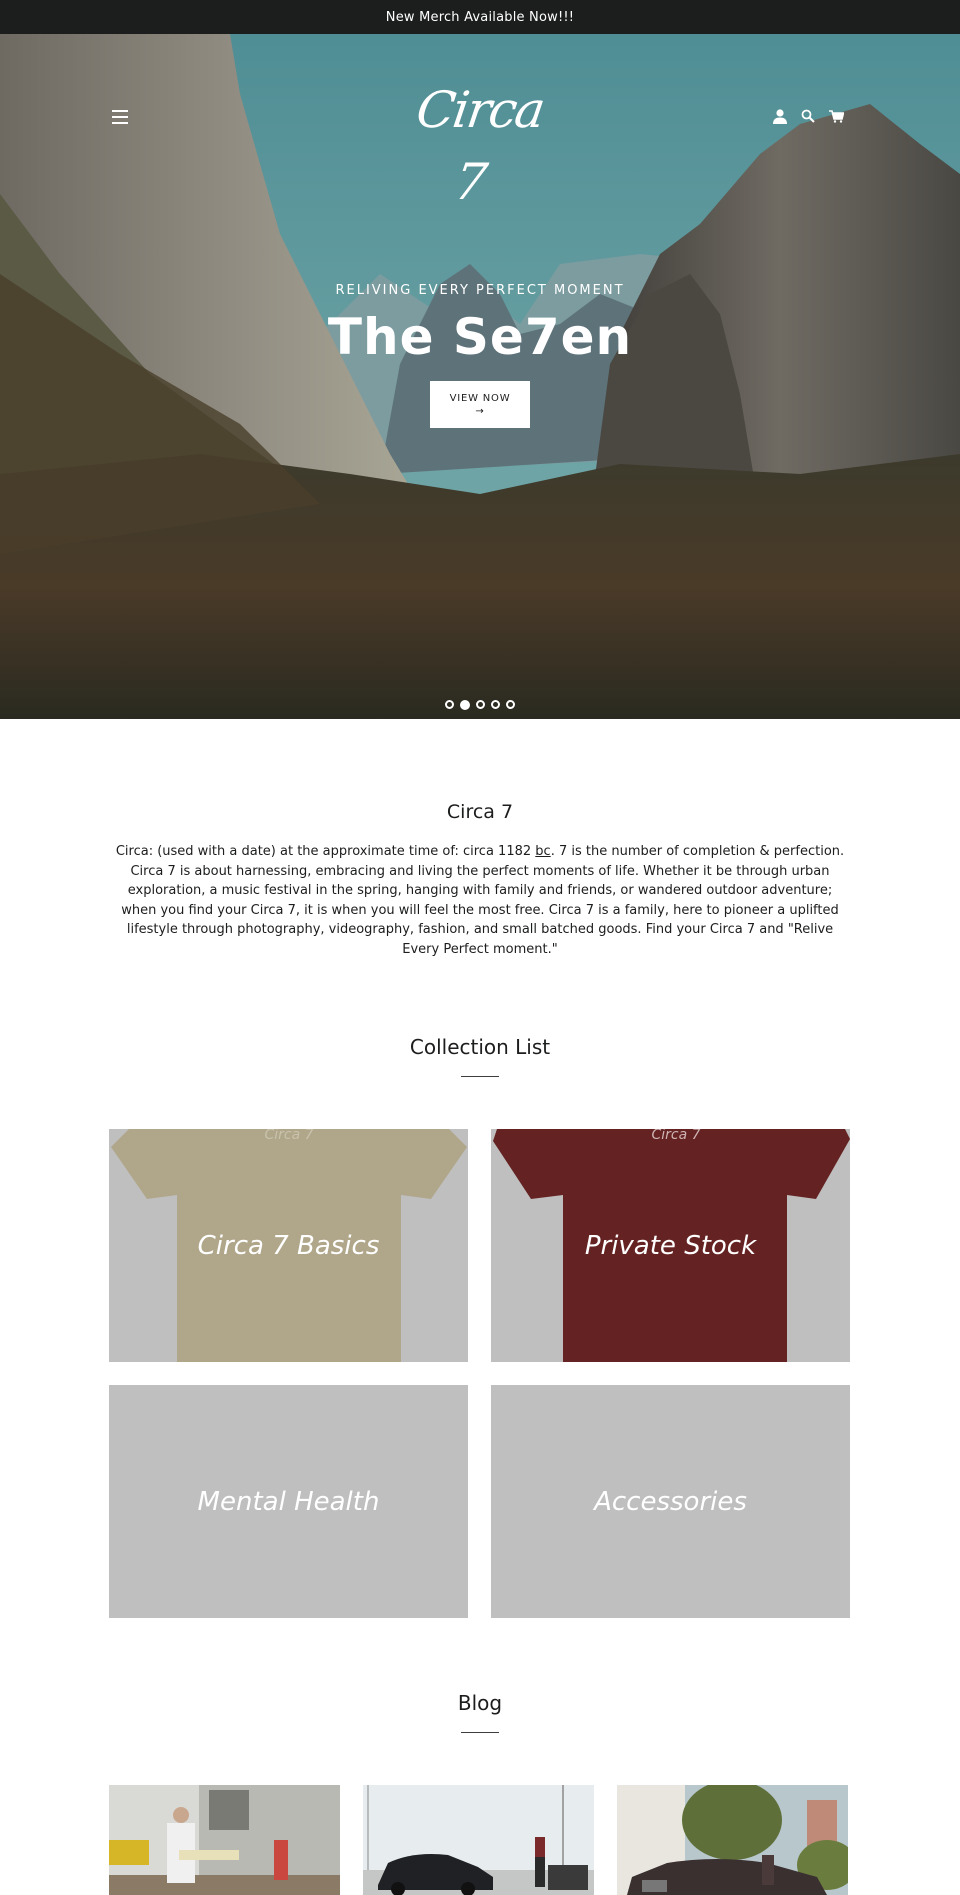 Image resolution: width=960 pixels, height=1895 pixels. I want to click on collection-tile-mental-health: Mental Health, so click(288, 1501).